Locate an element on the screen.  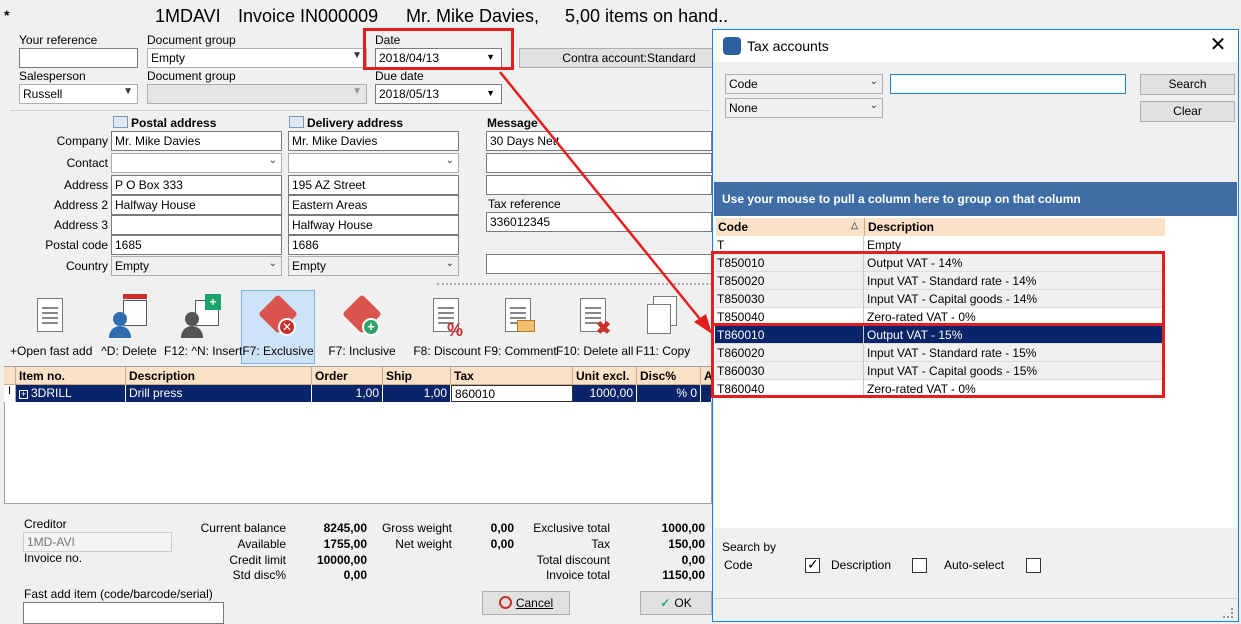
description-option-label: Description is located at coordinates (861, 565).